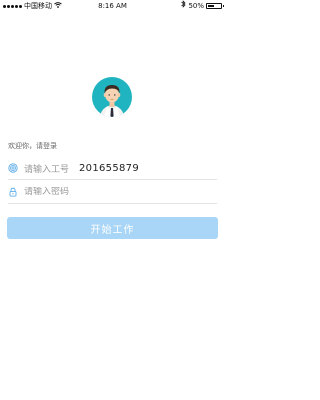 The width and height of the screenshot is (320, 400). Describe the element at coordinates (13, 192) in the screenshot. I see `lock-icon` at that location.